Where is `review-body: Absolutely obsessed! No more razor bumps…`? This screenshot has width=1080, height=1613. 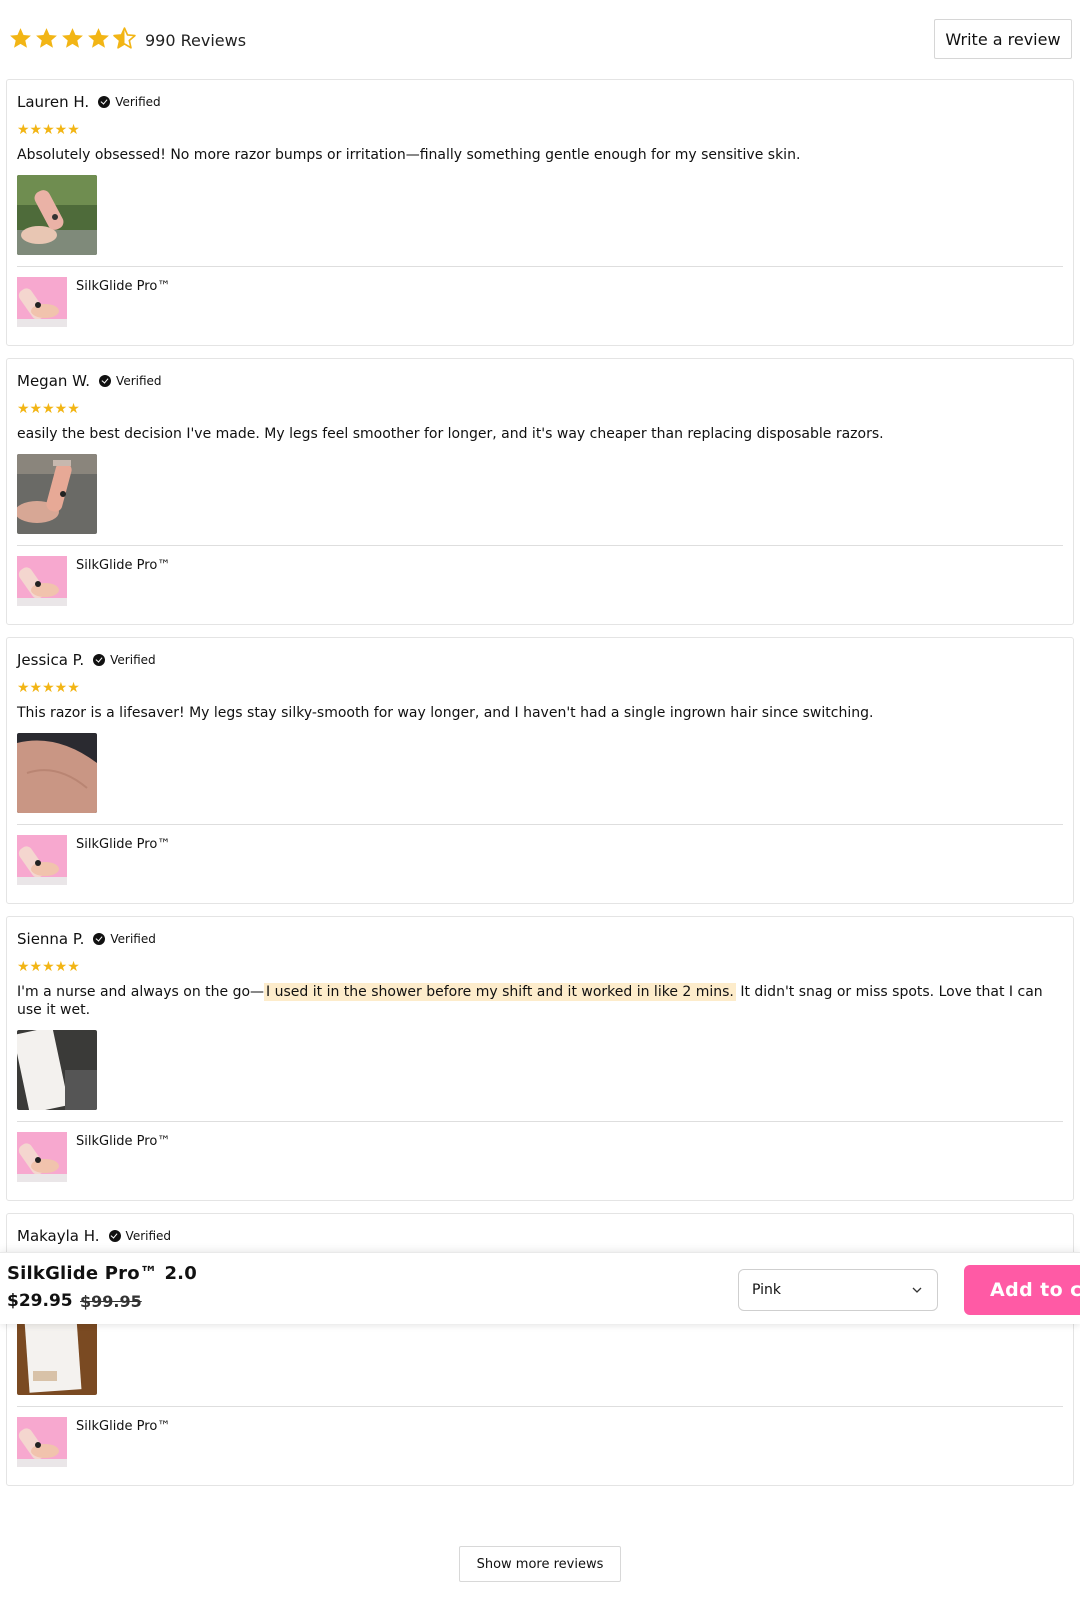
review-body: Absolutely obsessed! No more razor bumps… is located at coordinates (409, 155).